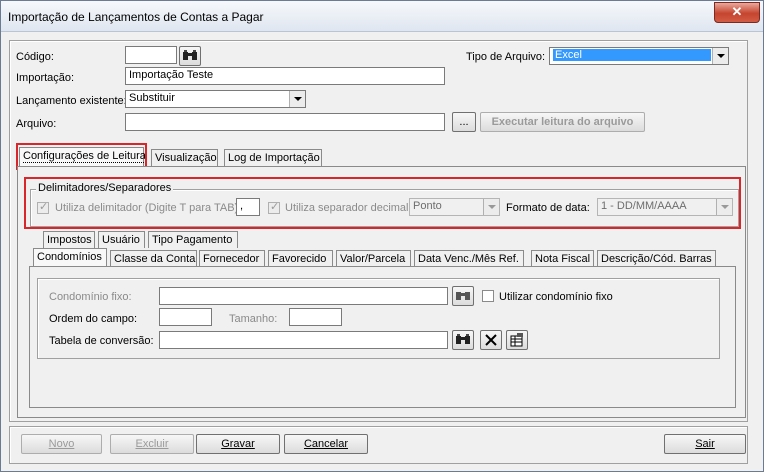 The width and height of the screenshot is (764, 472). I want to click on ordem-campo-field, so click(185, 317).